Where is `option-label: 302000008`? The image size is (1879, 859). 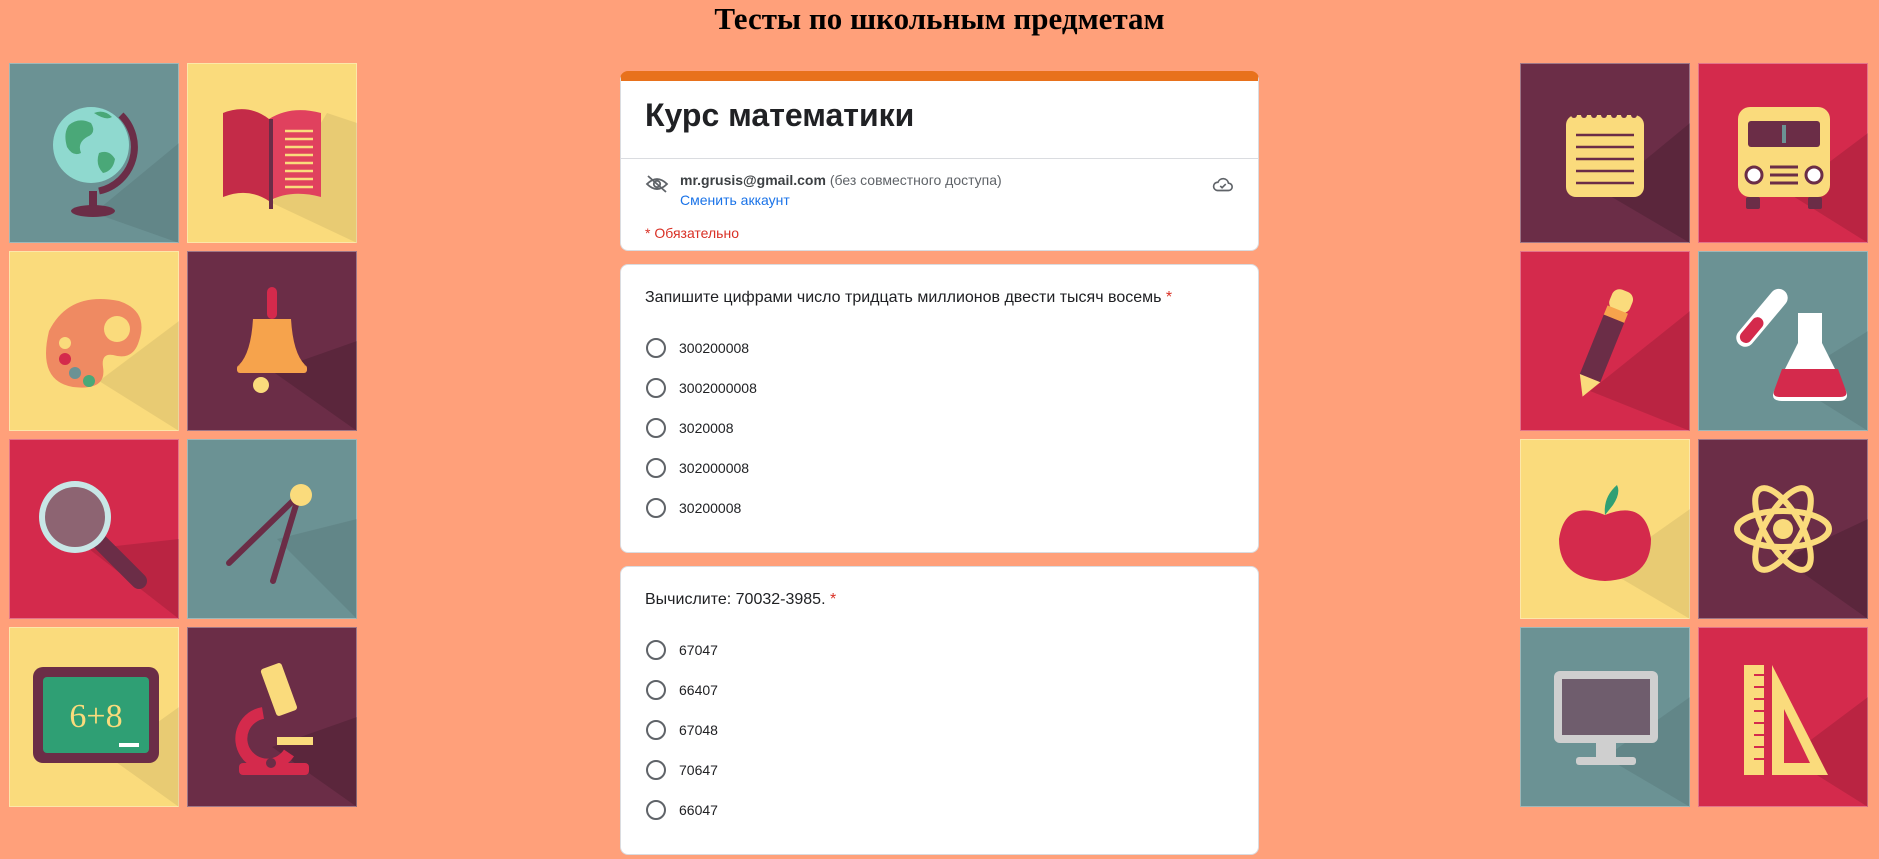
option-label: 302000008 is located at coordinates (714, 468).